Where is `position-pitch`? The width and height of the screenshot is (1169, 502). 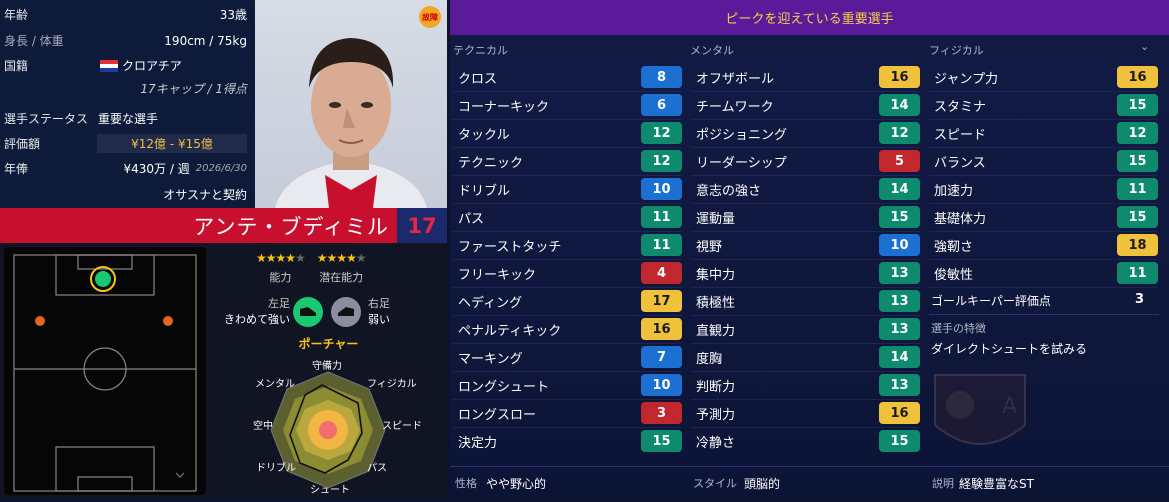
position-pitch is located at coordinates (105, 371).